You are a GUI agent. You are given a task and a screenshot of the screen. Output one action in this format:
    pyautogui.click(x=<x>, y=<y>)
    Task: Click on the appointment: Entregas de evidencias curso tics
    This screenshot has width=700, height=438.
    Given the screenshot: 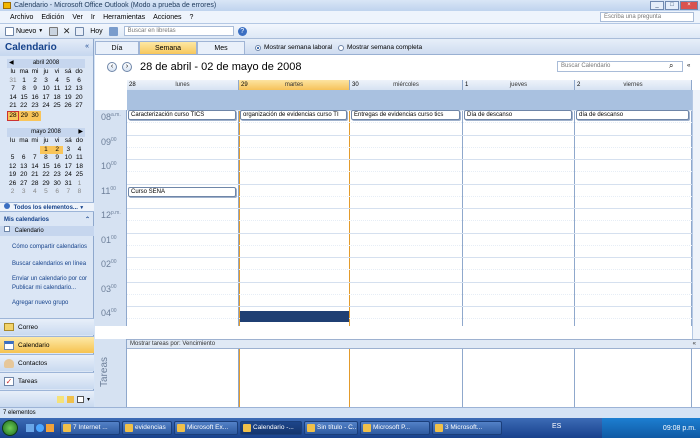 What is the action you would take?
    pyautogui.click(x=405, y=115)
    